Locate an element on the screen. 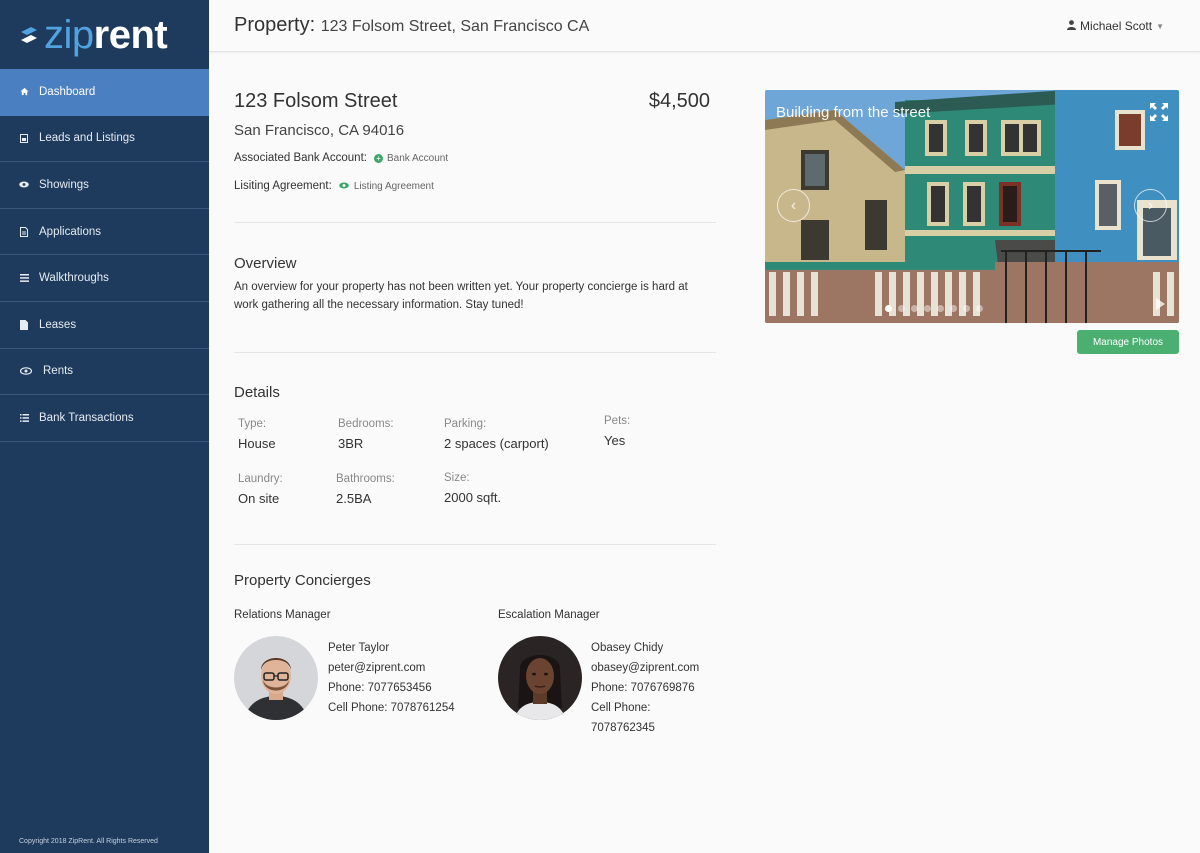 Image resolution: width=1200 pixels, height=853 pixels. property-name: 123 Folsom Street is located at coordinates (316, 101).